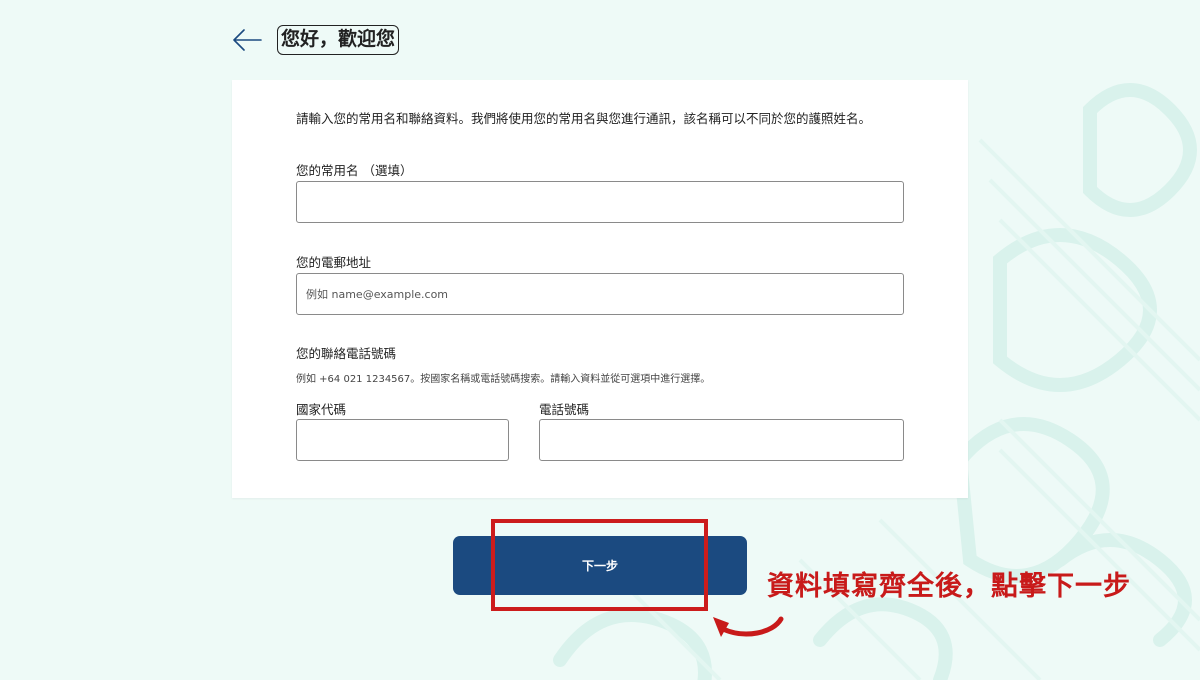 This screenshot has height=680, width=1200. I want to click on country-code-label: 國家代碼, so click(321, 409).